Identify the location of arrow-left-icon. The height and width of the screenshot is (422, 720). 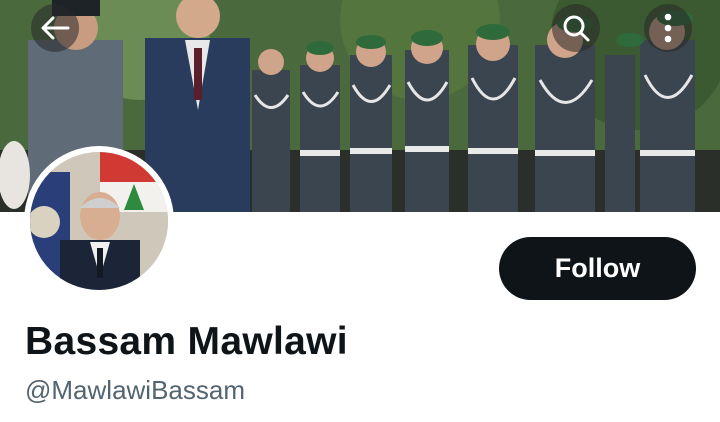
(55, 28).